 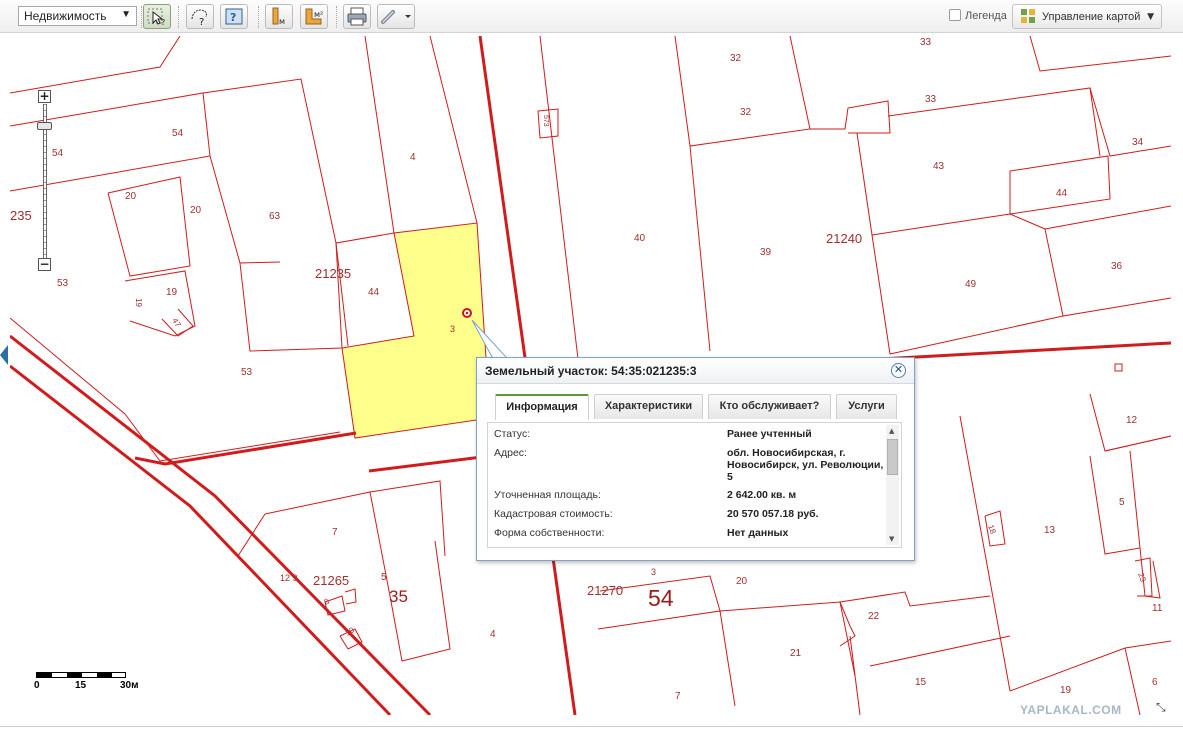 I want to click on link-button, so click(x=396, y=16).